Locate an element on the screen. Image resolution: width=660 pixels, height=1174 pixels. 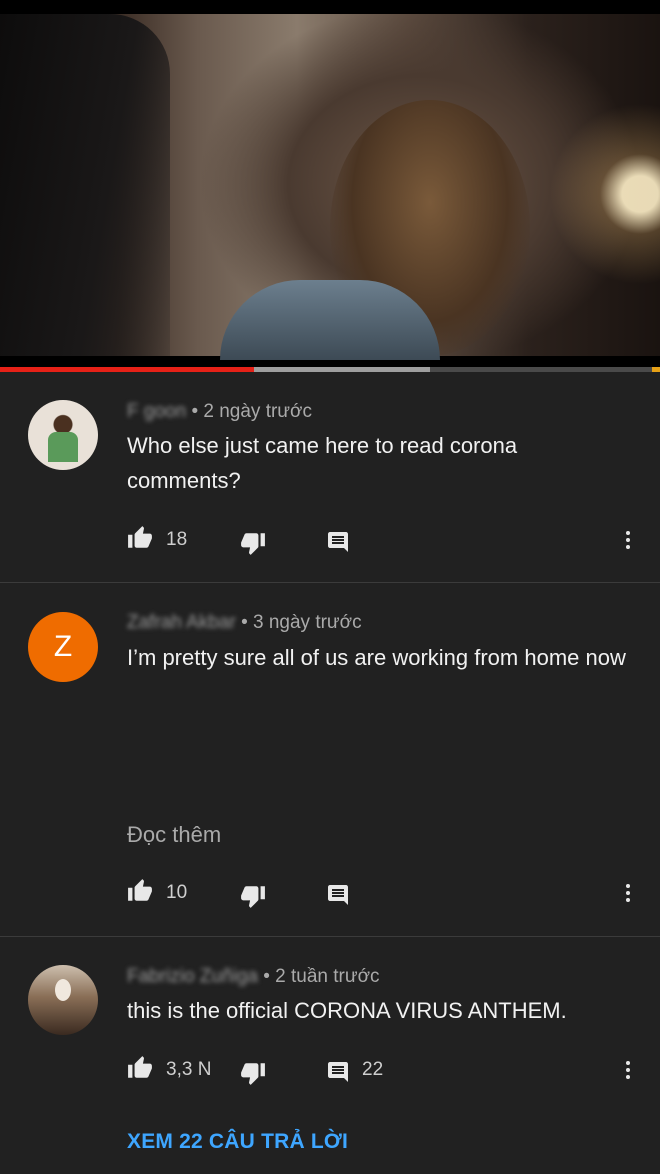
comment-actions: 3,3 N 22 is located at coordinates (330, 1070).